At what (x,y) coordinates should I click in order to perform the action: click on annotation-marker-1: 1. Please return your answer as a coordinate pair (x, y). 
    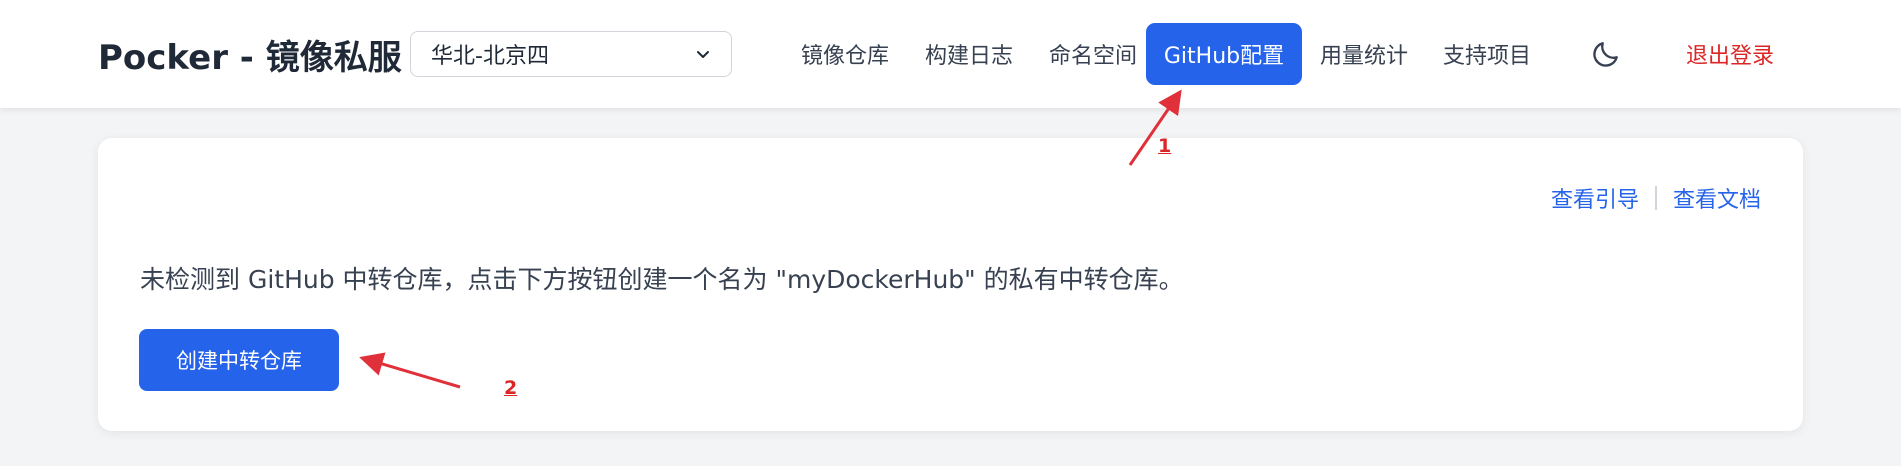
    Looking at the image, I should click on (1165, 146).